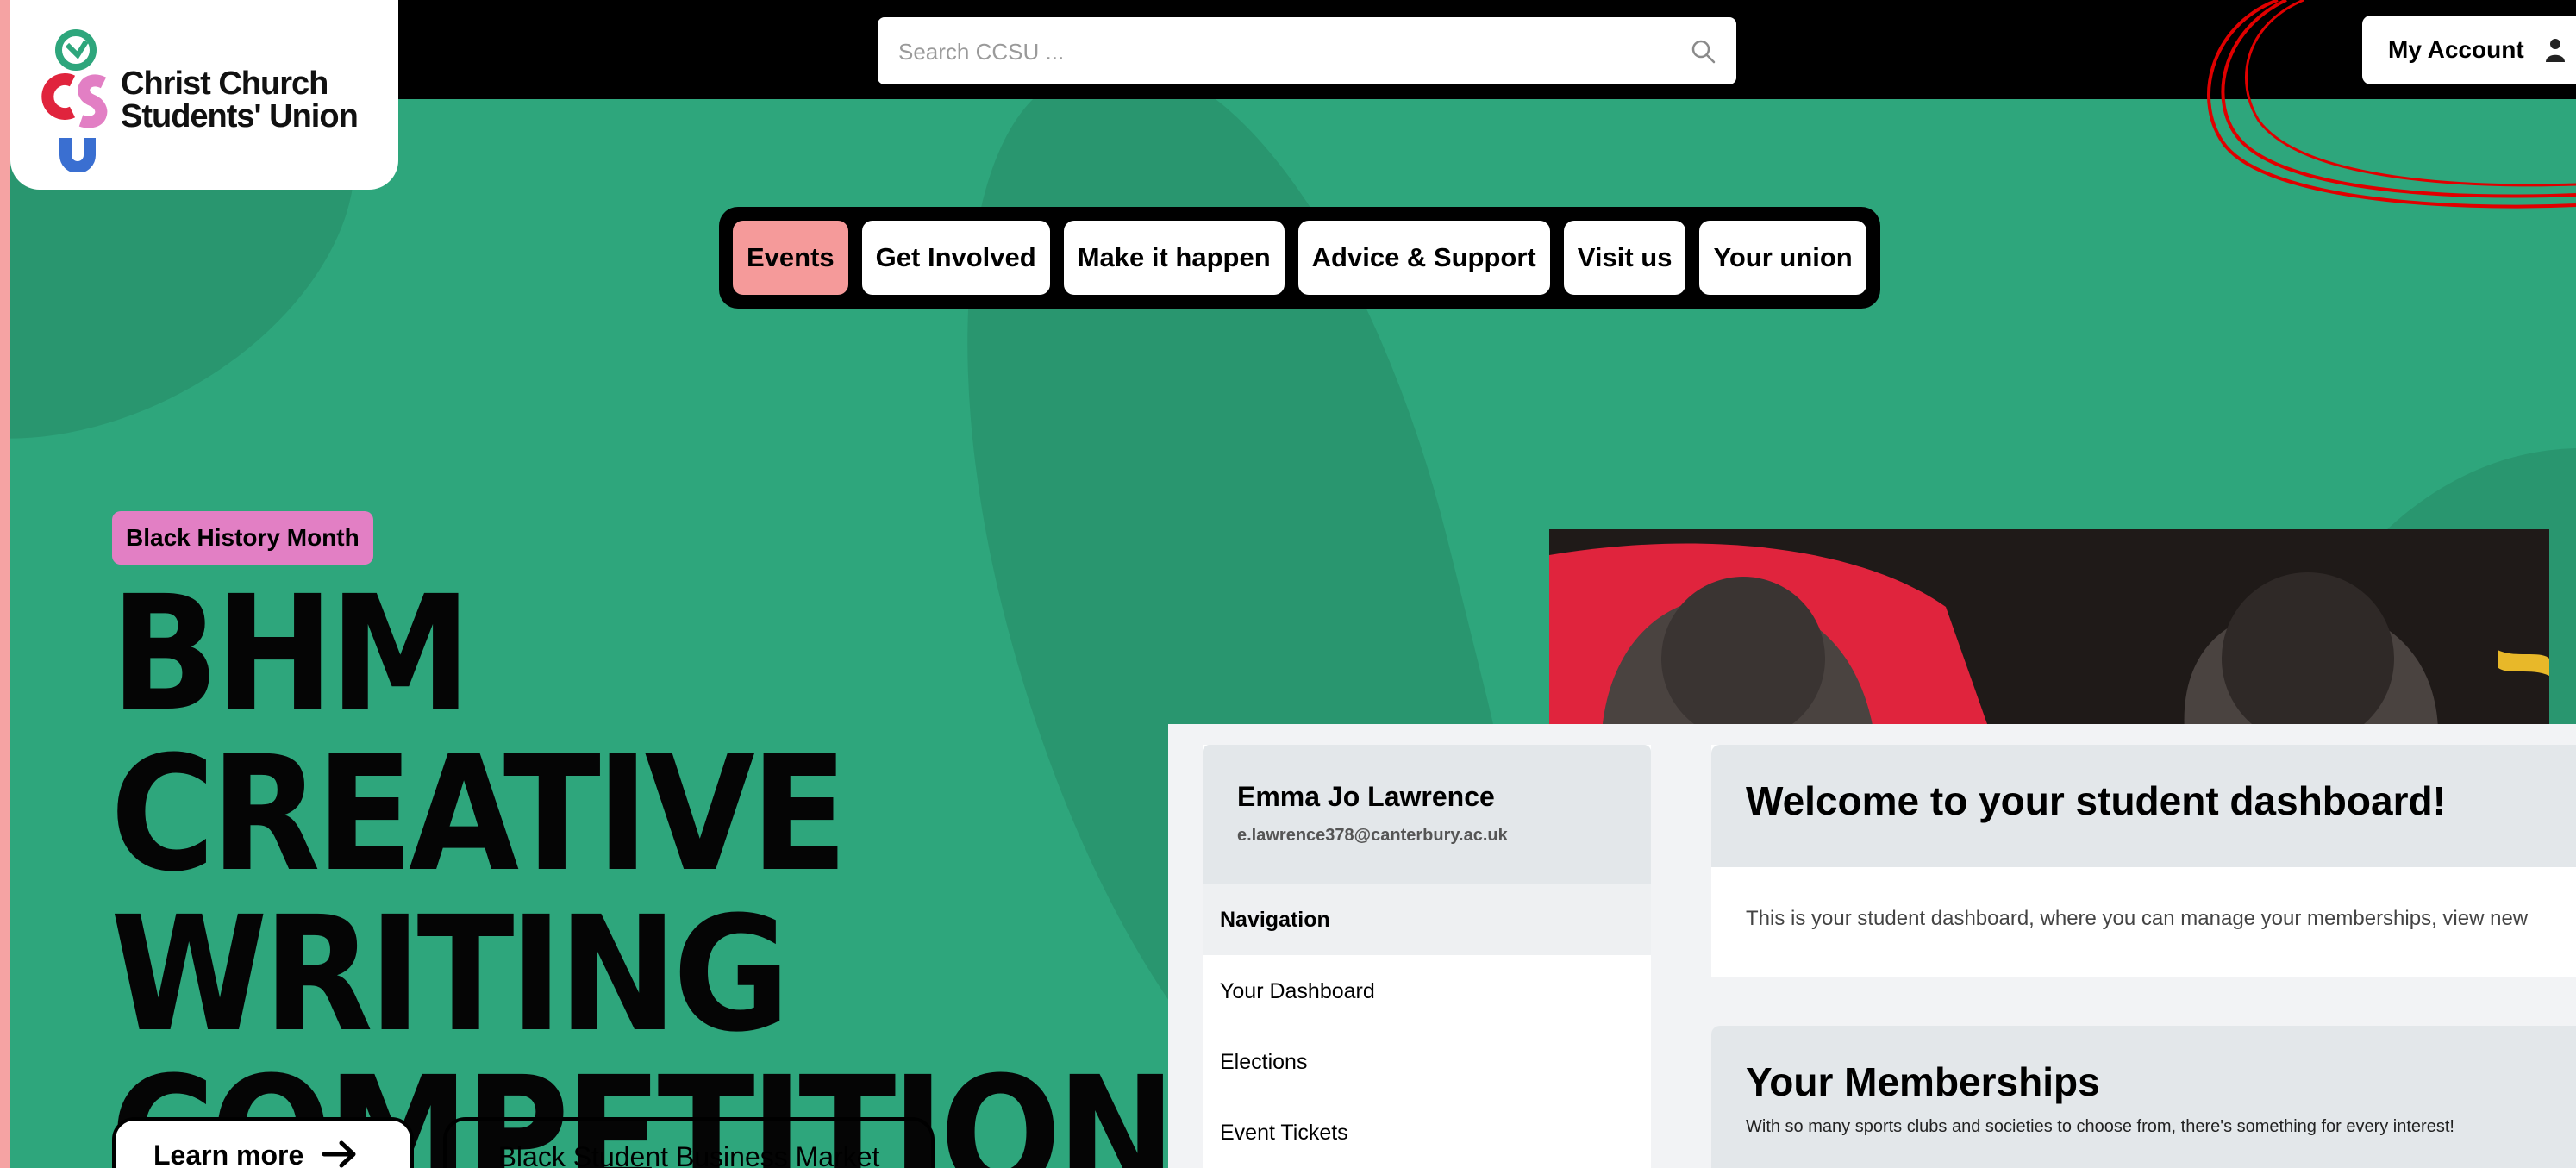 The image size is (2576, 1168). I want to click on nav-item-make-it-happen: Make it happen, so click(1174, 258).